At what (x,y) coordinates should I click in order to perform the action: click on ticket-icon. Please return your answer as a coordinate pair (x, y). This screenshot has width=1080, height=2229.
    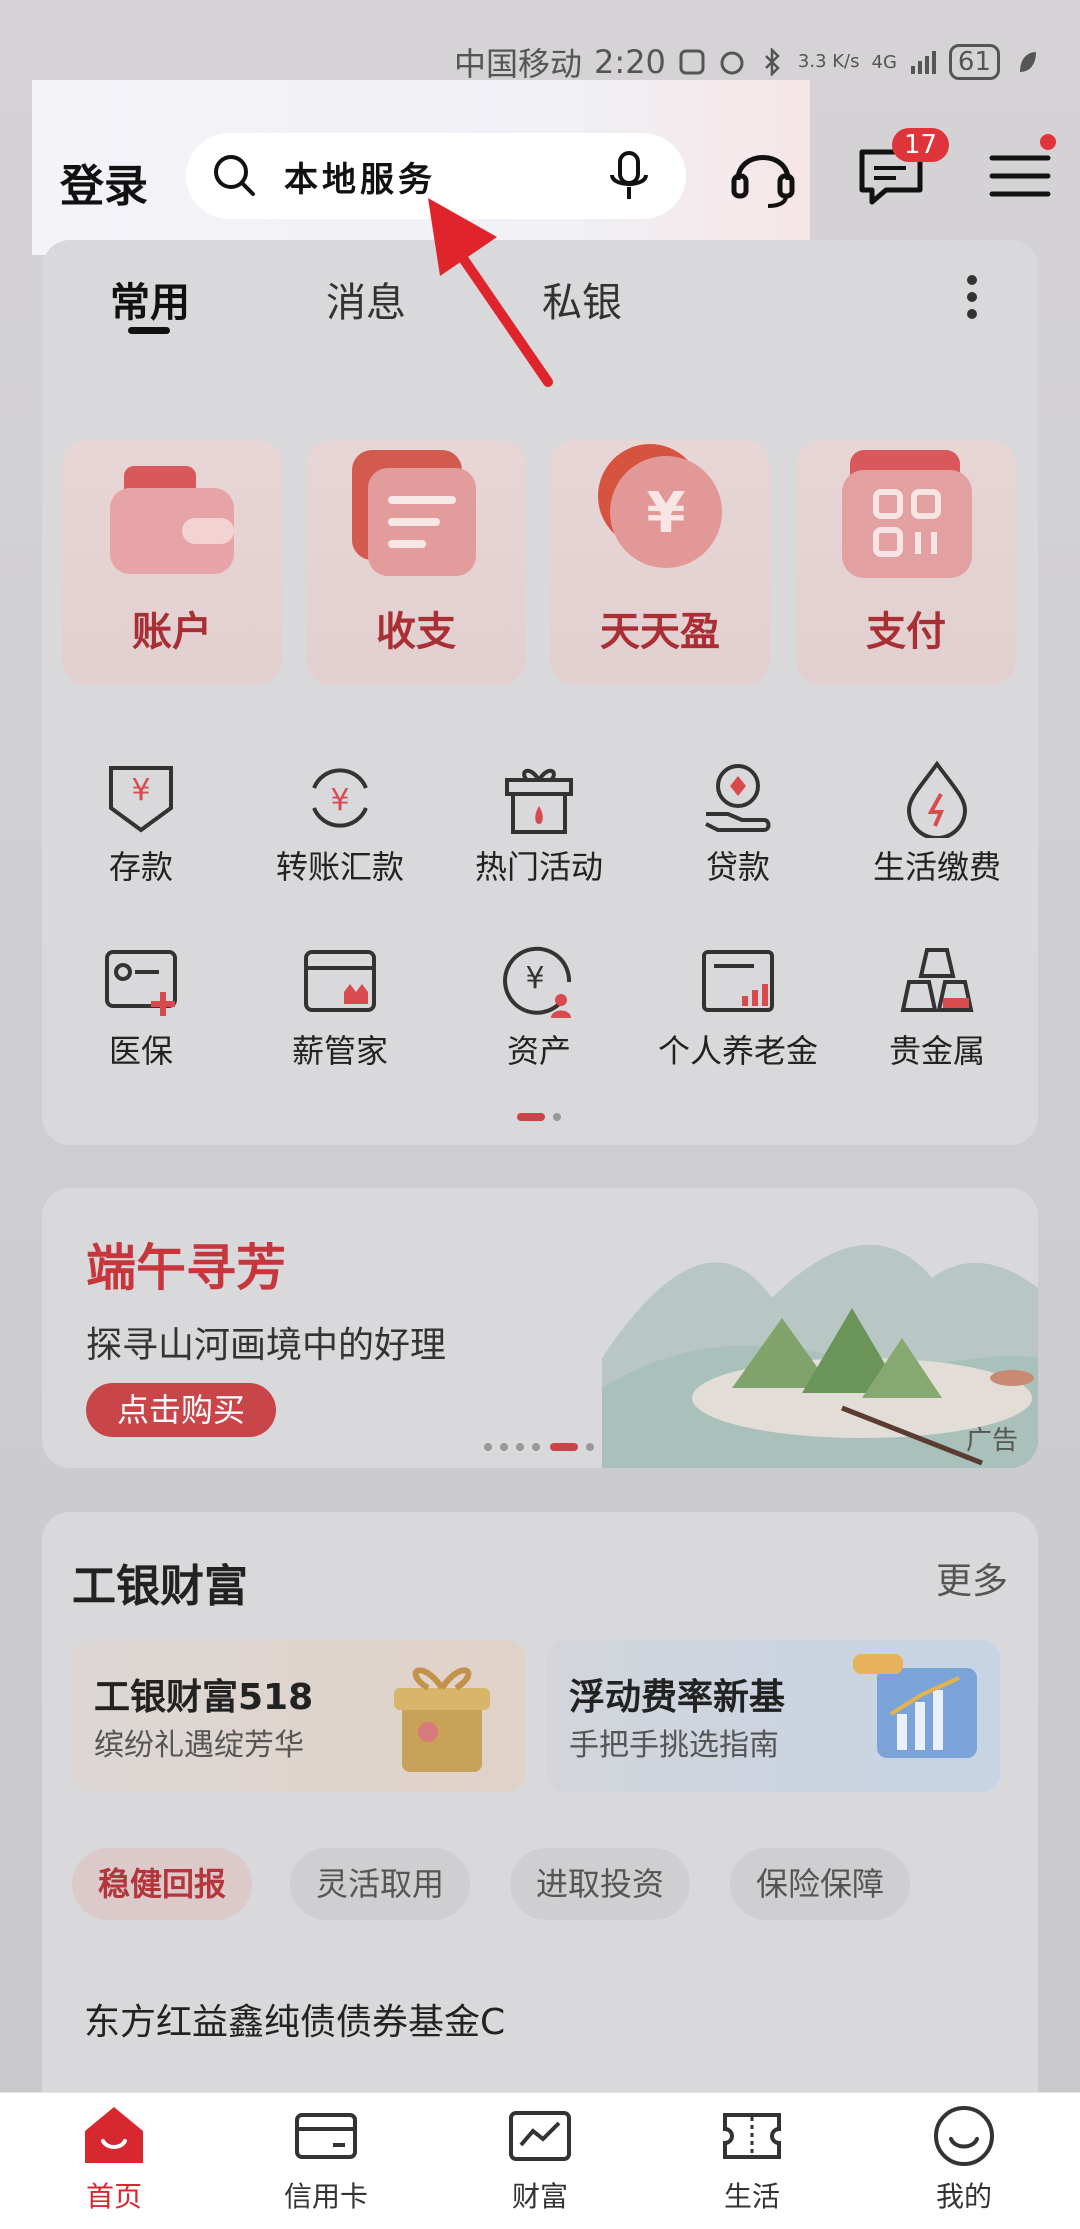
    Looking at the image, I should click on (752, 2136).